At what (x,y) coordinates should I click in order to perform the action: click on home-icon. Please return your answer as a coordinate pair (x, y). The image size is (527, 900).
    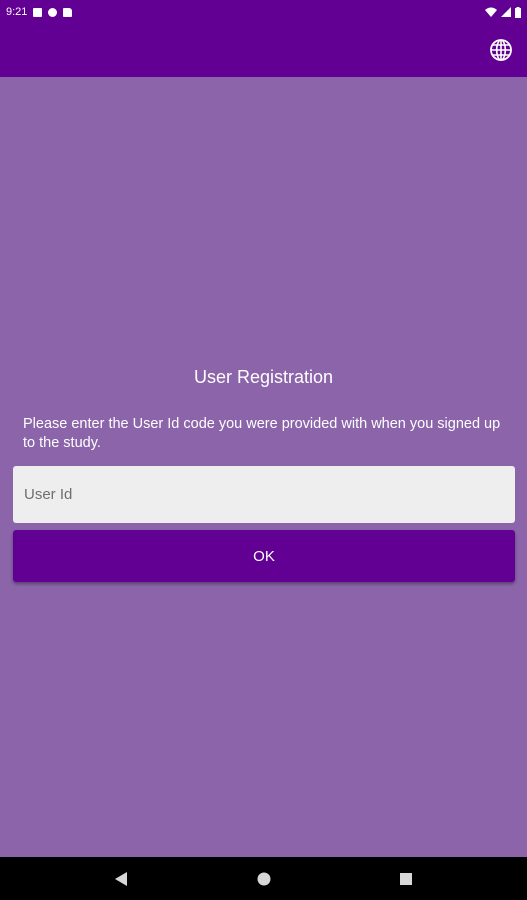
    Looking at the image, I should click on (264, 879).